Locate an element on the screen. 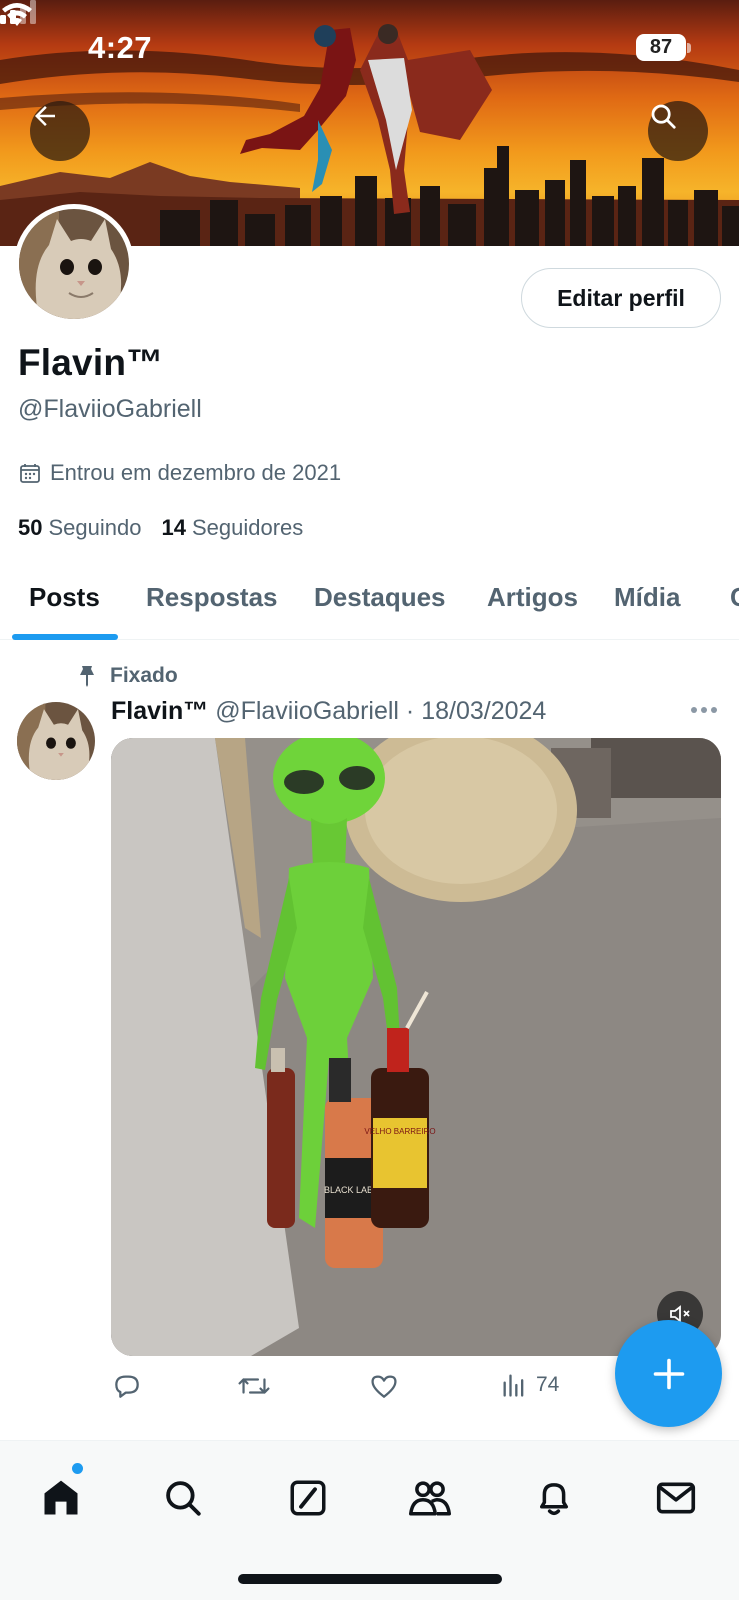  calendar-icon is located at coordinates (30, 473).